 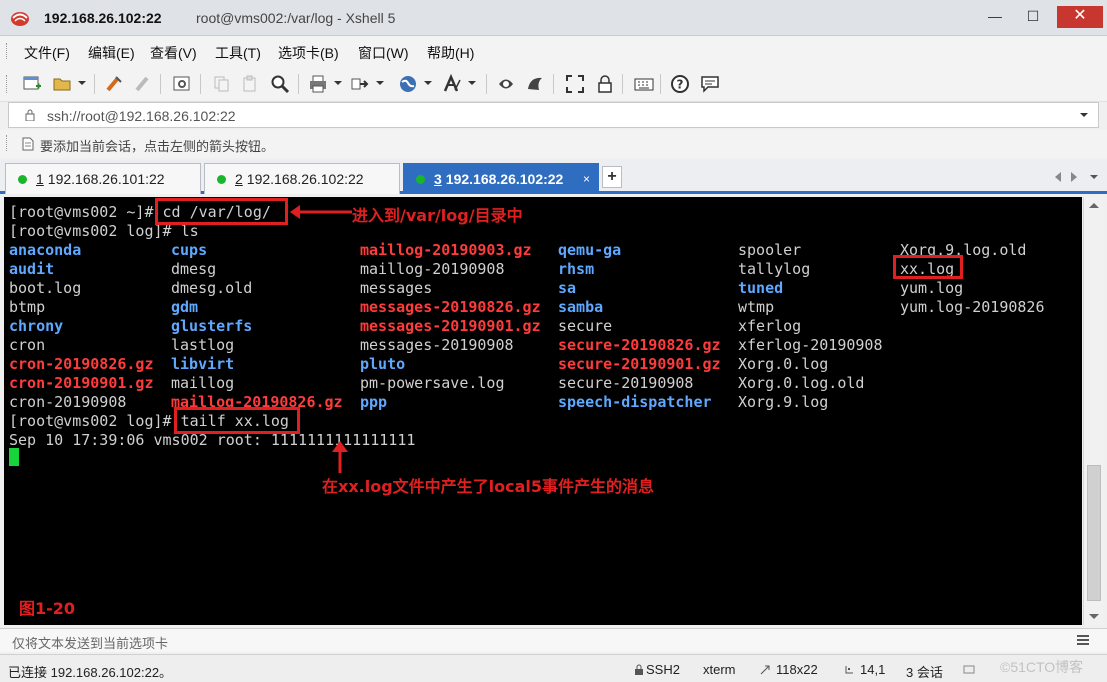 What do you see at coordinates (810, 345) in the screenshot?
I see `ls-entry: xferlog-20190908` at bounding box center [810, 345].